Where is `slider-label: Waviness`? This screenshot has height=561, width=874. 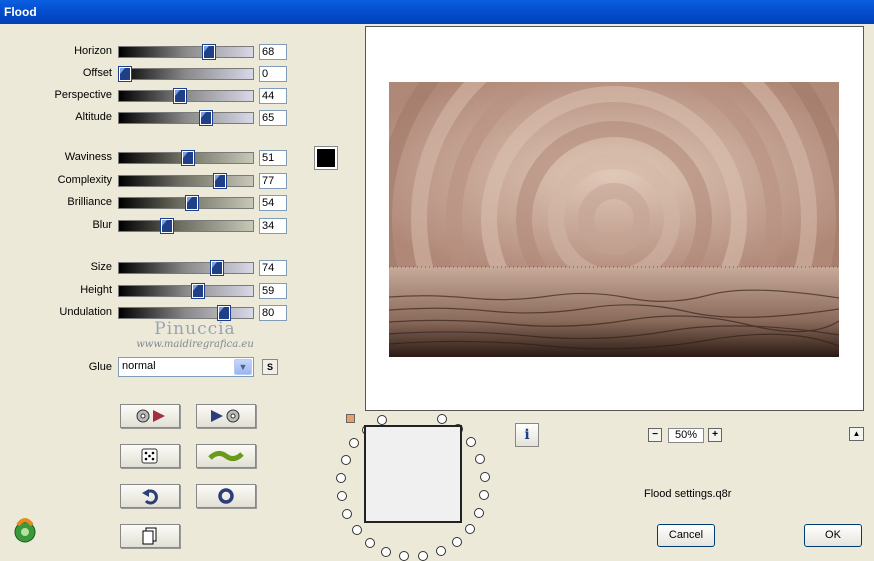
slider-label: Waviness is located at coordinates (88, 157).